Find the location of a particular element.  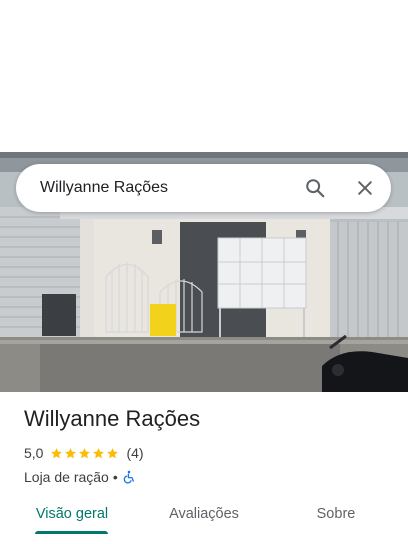

tab-overview: Visão geral is located at coordinates (72, 514).